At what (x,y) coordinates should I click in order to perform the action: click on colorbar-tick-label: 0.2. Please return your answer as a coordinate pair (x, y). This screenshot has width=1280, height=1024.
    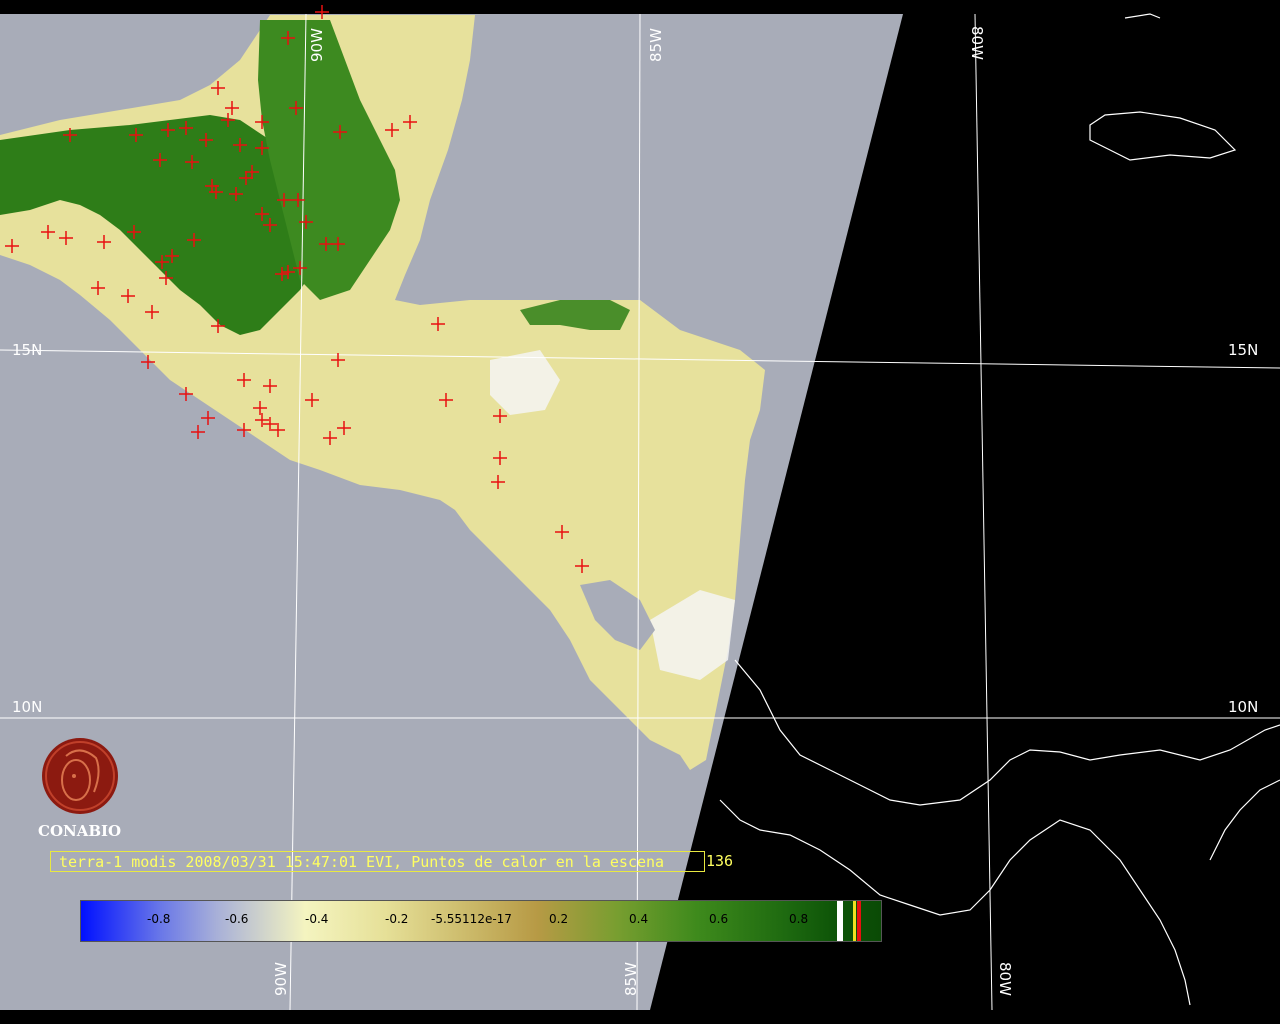
    Looking at the image, I should click on (559, 919).